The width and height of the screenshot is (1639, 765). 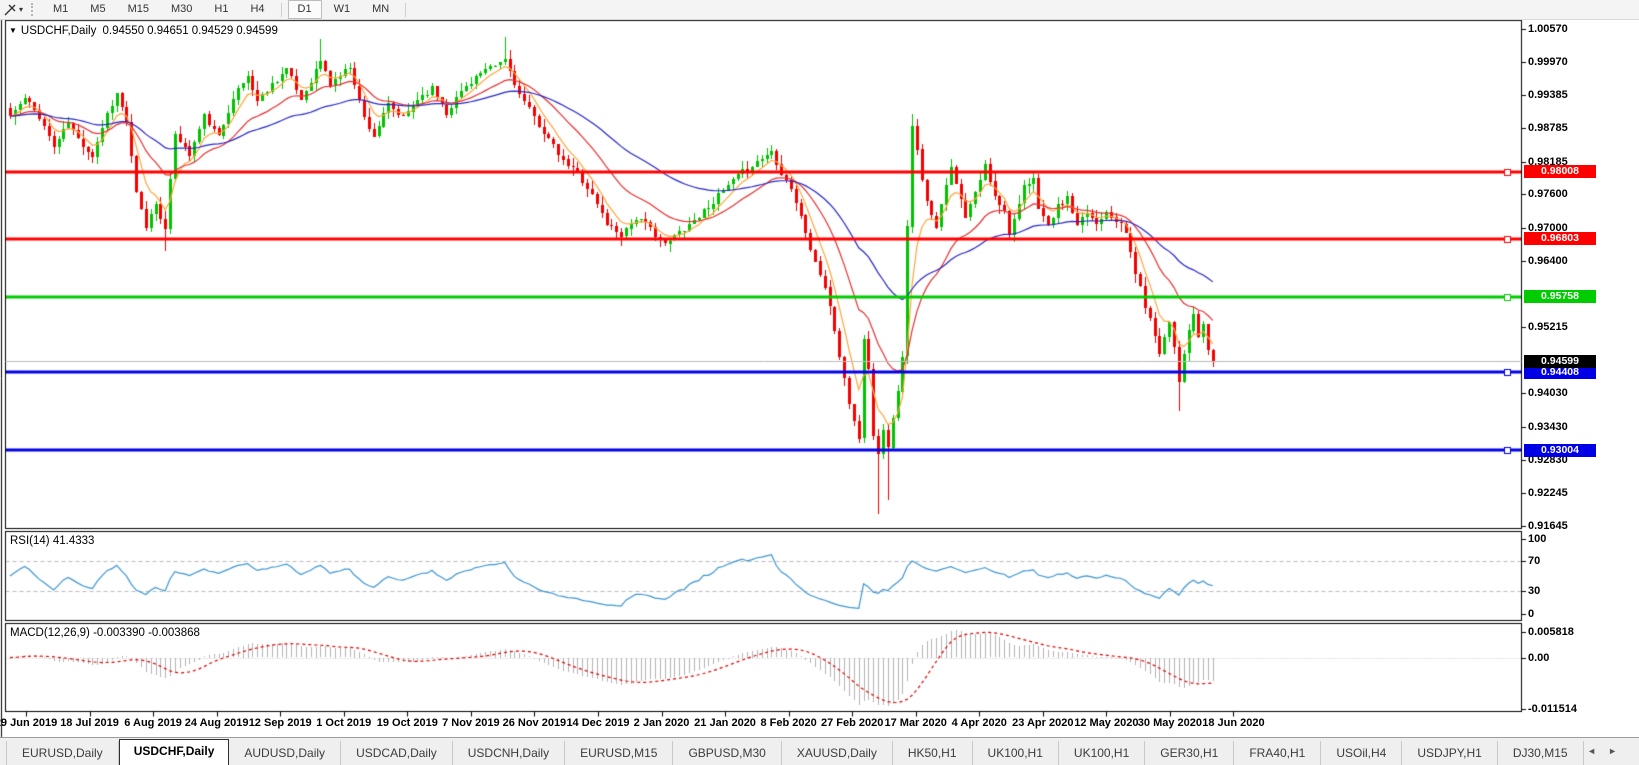 What do you see at coordinates (342, 9) in the screenshot?
I see `timeframe-button-w1: W1` at bounding box center [342, 9].